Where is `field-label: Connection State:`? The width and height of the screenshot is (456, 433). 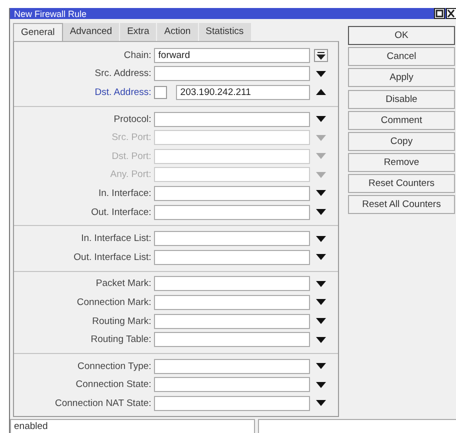 field-label: Connection State: is located at coordinates (113, 384).